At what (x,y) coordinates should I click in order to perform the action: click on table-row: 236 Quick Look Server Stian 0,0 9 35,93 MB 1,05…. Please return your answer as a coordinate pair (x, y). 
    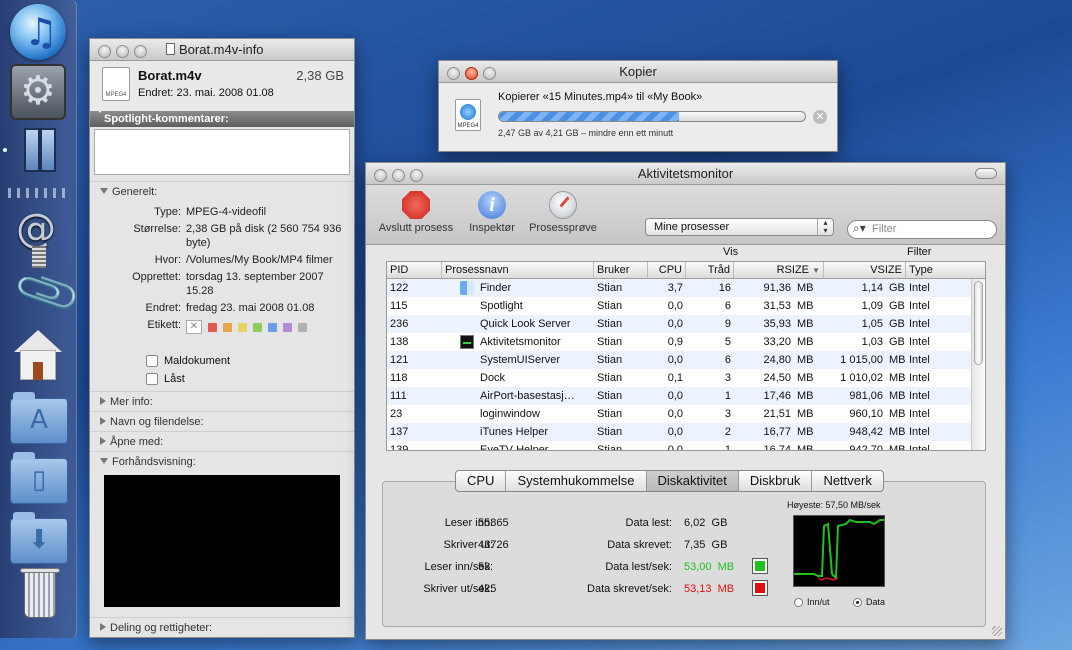
    Looking at the image, I should click on (686, 324).